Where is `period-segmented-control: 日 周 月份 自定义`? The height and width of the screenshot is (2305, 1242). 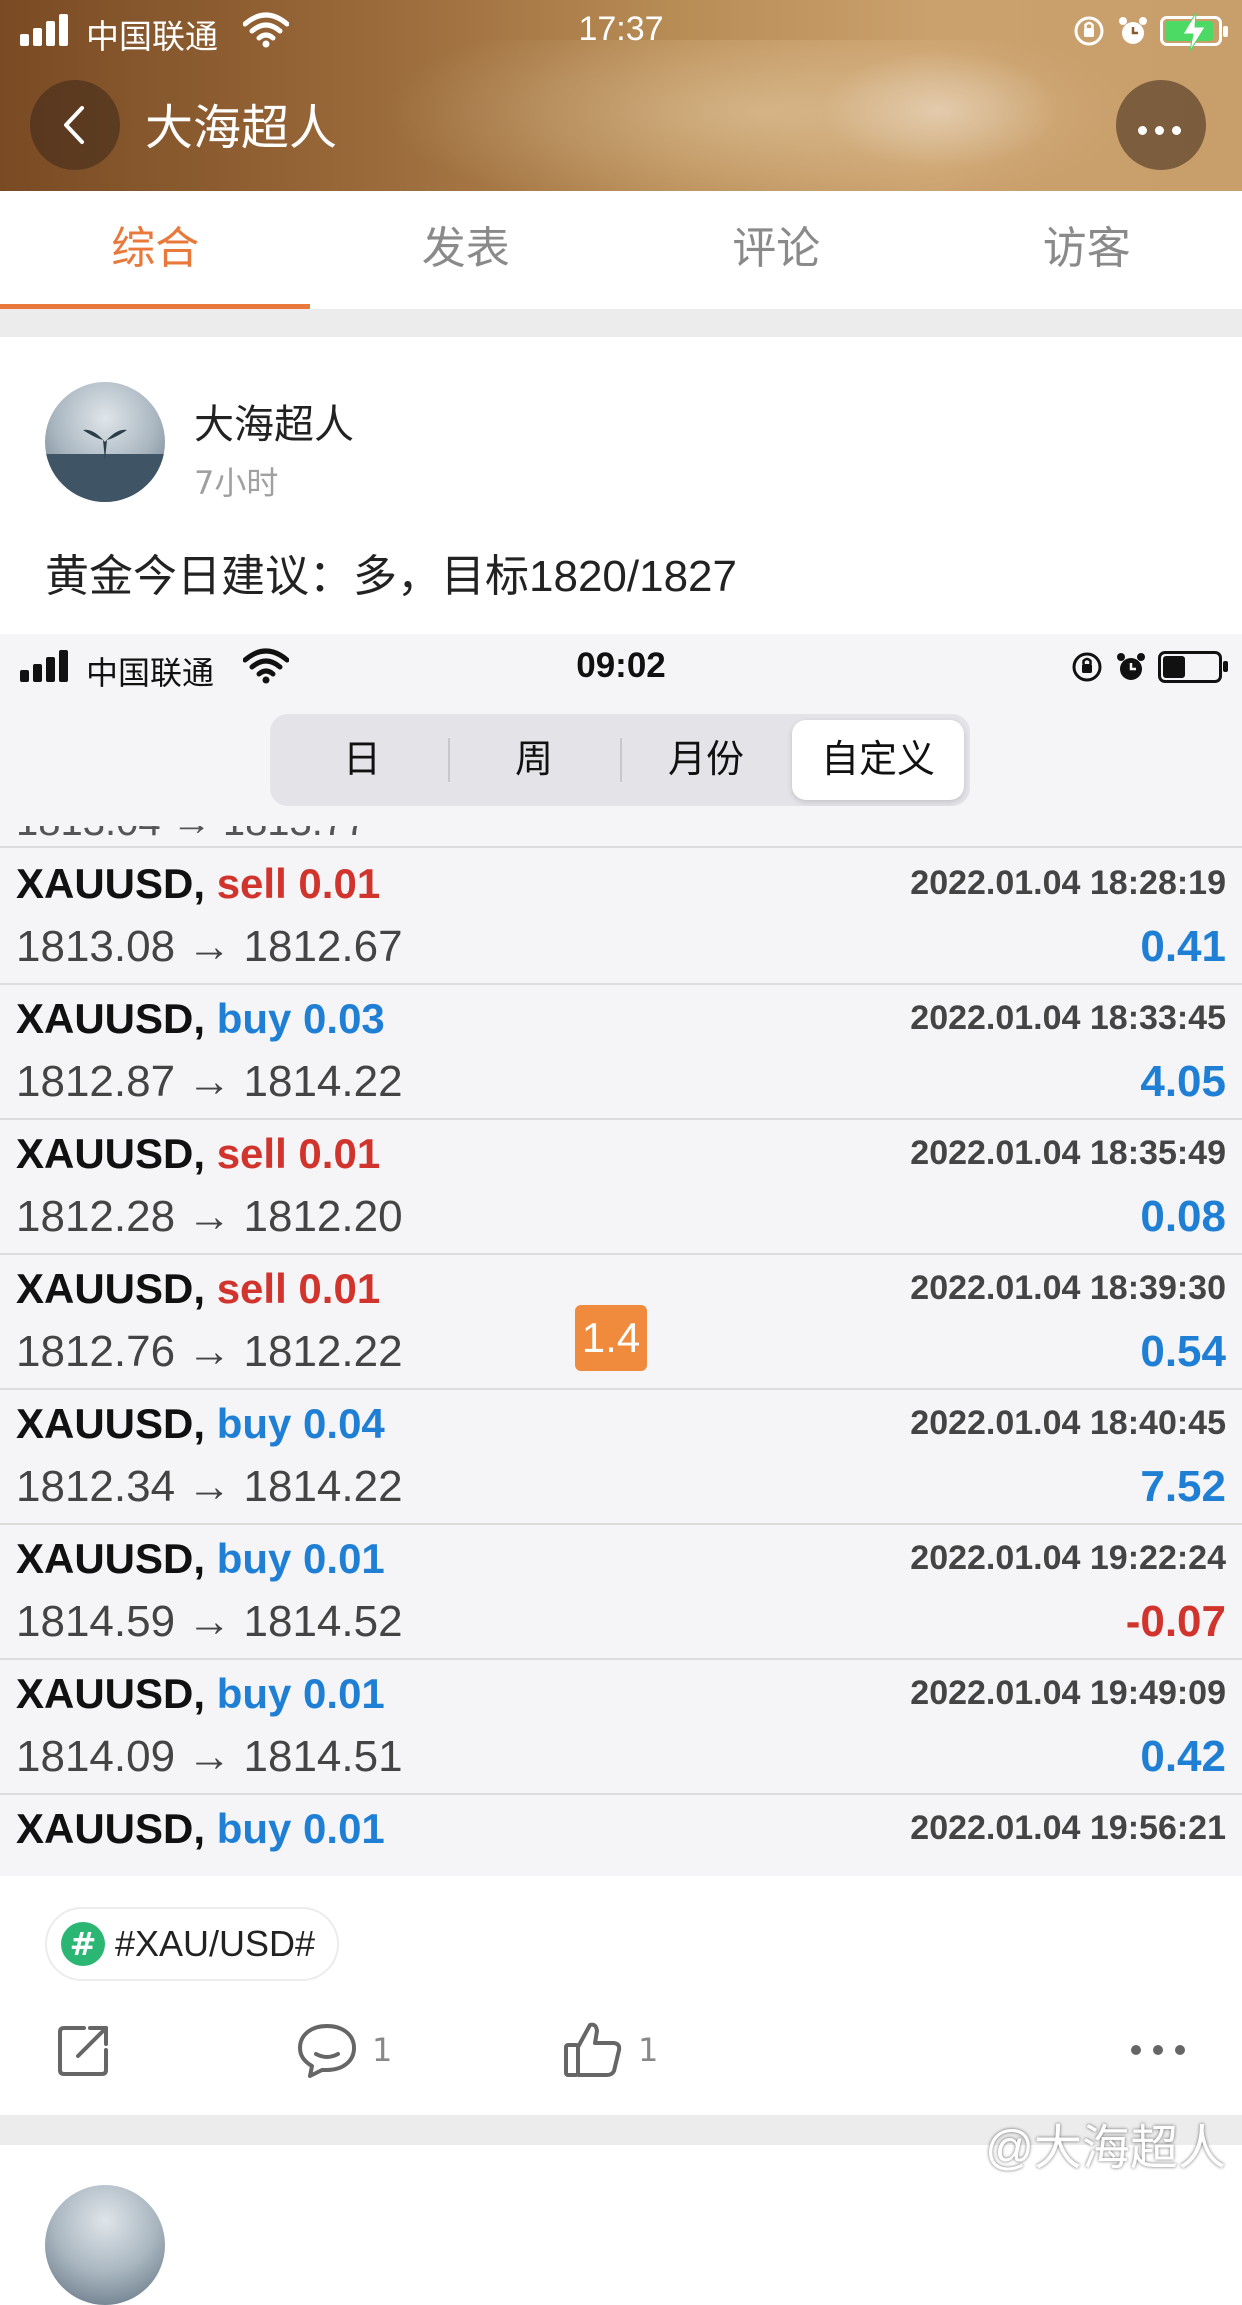
period-segmented-control: 日 周 月份 自定义 is located at coordinates (620, 760).